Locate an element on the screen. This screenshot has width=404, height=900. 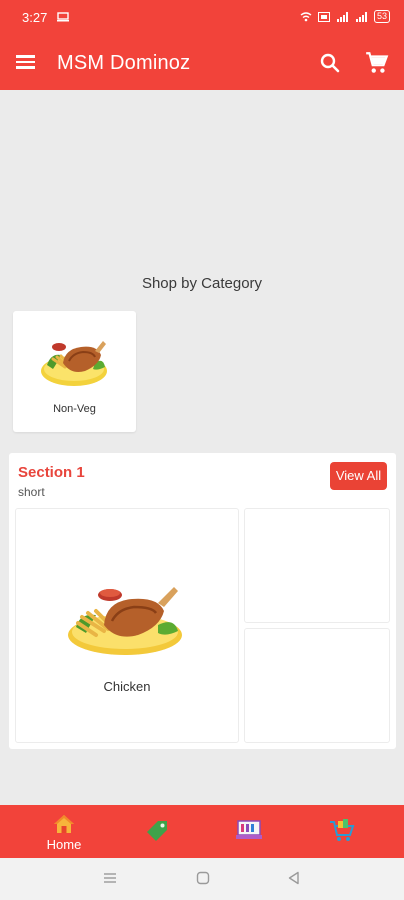
bottom-navigation: Home is located at coordinates (202, 831).